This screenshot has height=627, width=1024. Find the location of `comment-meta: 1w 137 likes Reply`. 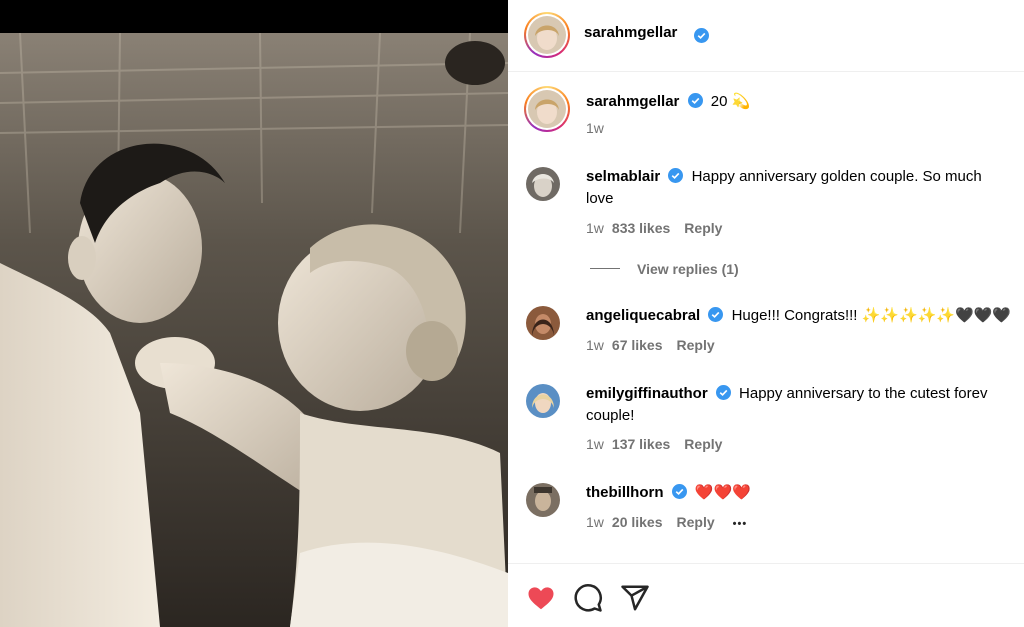

comment-meta: 1w 137 likes Reply is located at coordinates (654, 444).